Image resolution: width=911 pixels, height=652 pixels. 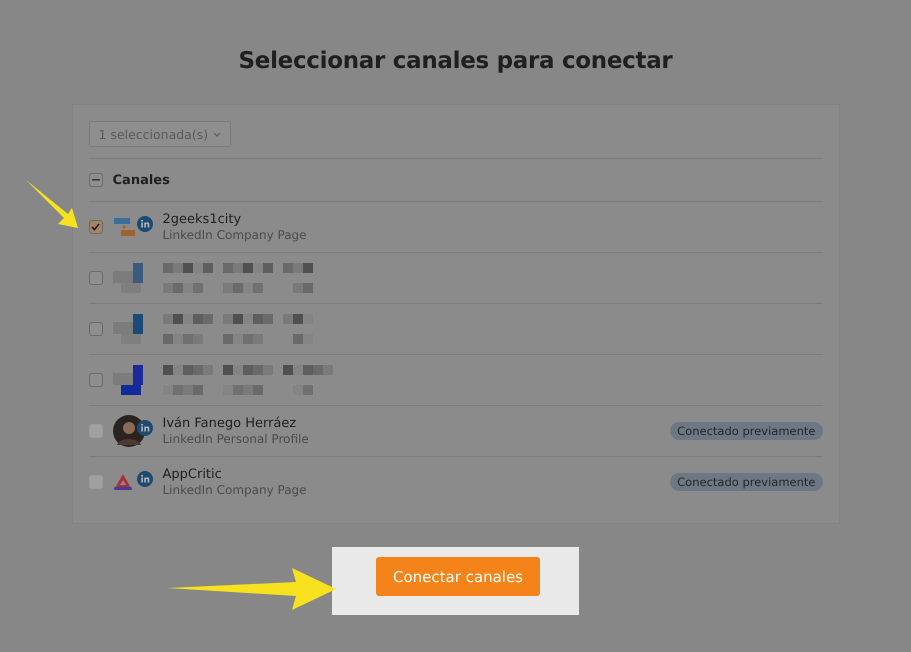 I want to click on column-header: Canales, so click(x=141, y=180).